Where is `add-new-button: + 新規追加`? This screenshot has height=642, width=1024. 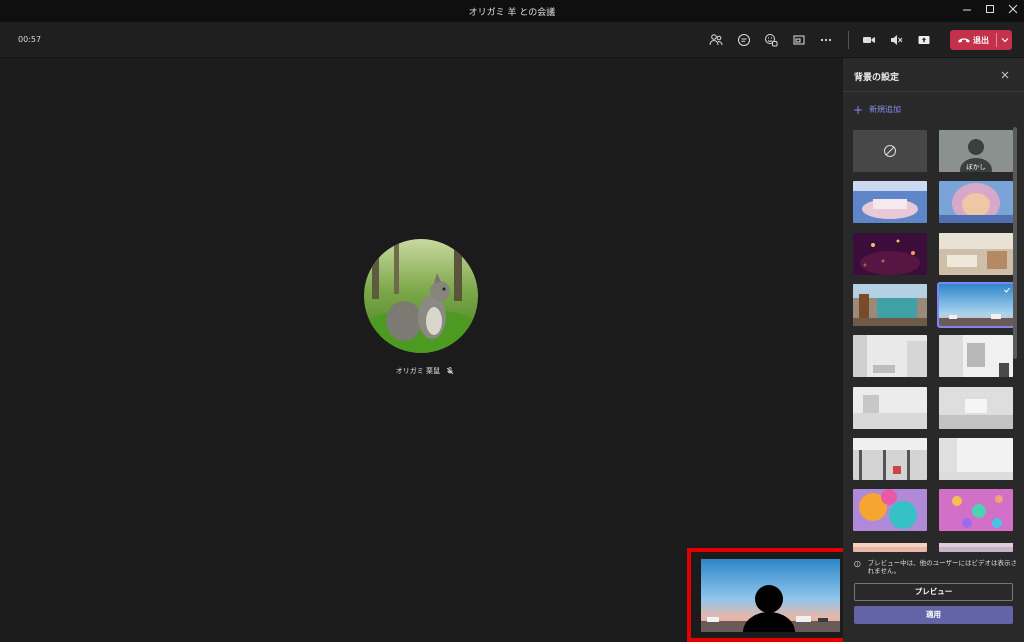
add-new-button: + 新規追加 is located at coordinates (877, 109).